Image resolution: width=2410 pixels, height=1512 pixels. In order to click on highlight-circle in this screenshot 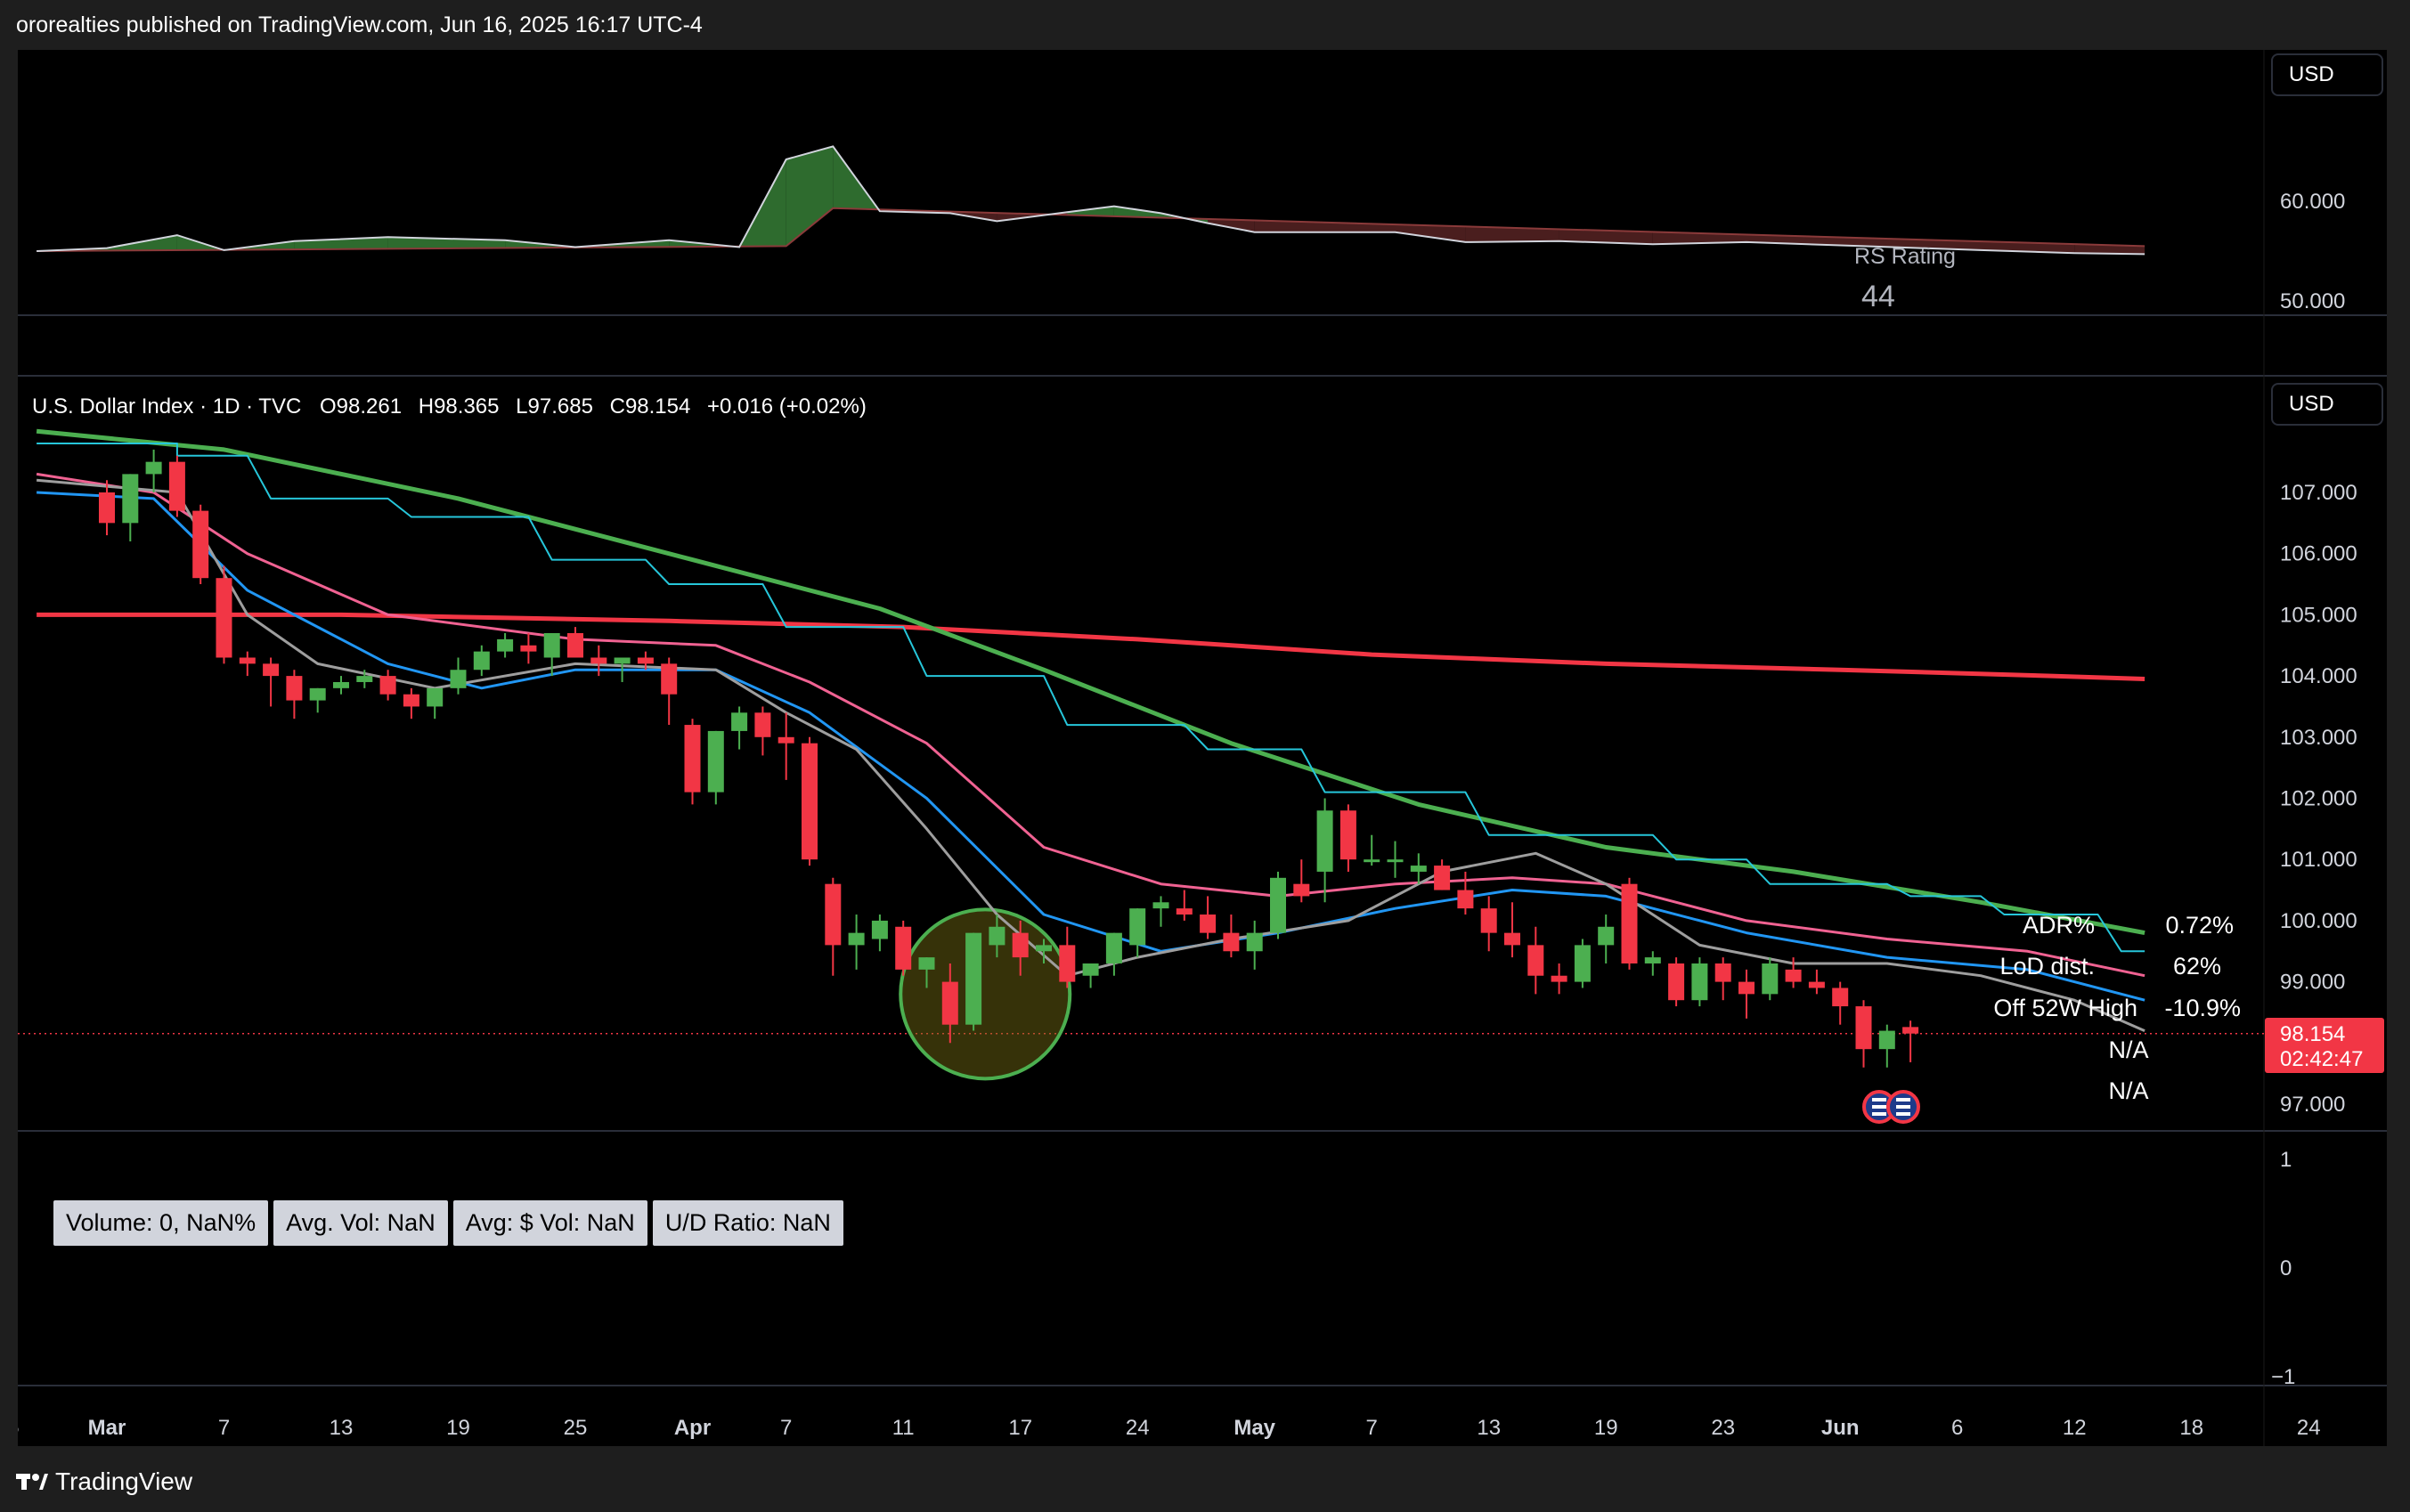, I will do `click(985, 994)`.